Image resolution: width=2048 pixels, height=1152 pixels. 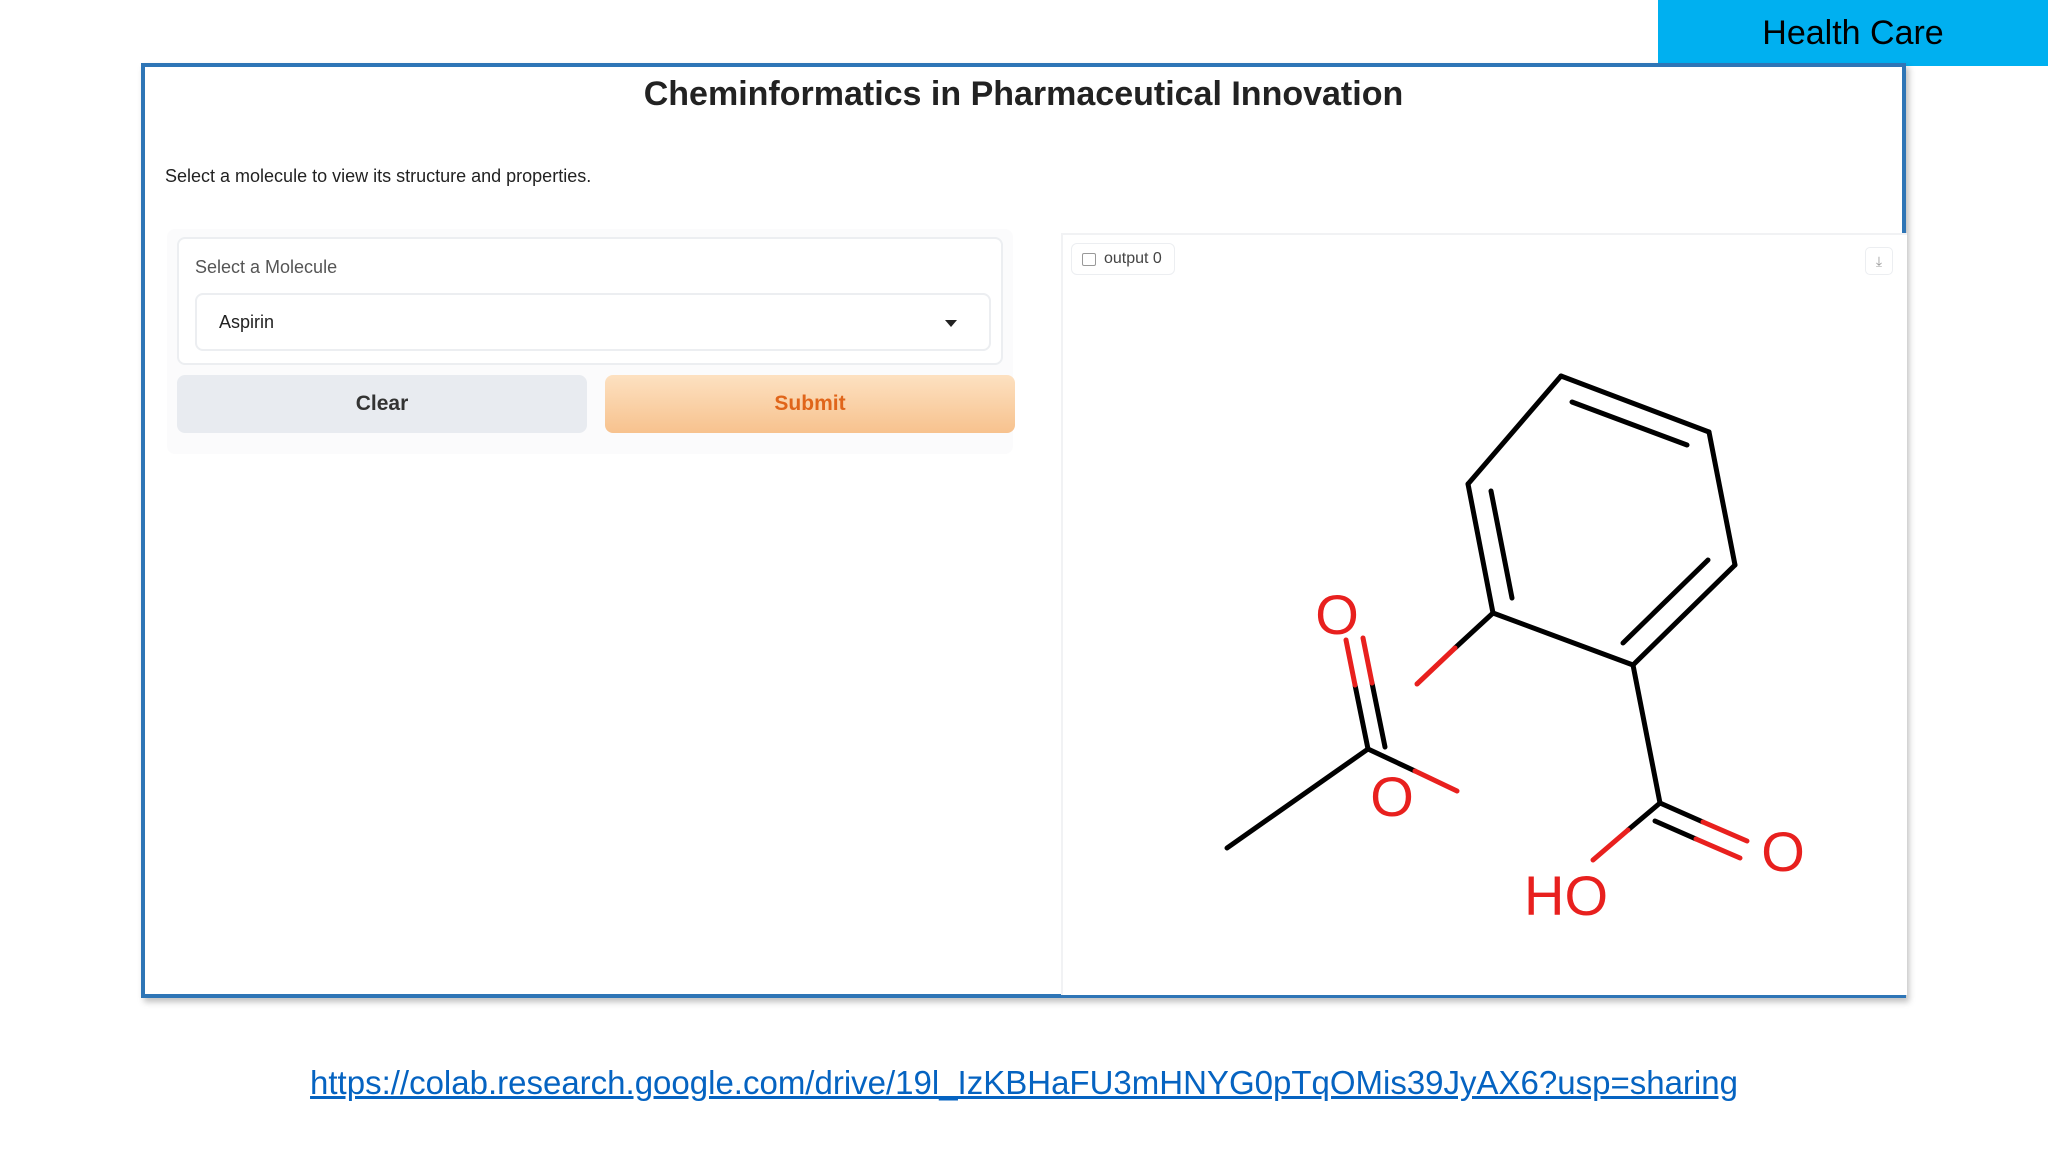 I want to click on molecule-dropdown-value: Aspirin, so click(x=247, y=322).